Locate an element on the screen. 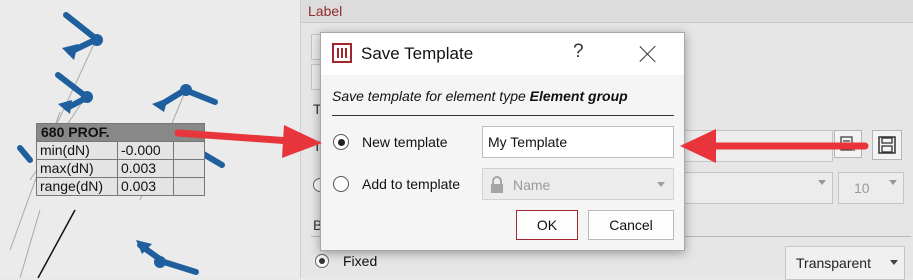 Image resolution: width=913 pixels, height=280 pixels. subtitle-text: Save template for element type is located at coordinates (431, 96).